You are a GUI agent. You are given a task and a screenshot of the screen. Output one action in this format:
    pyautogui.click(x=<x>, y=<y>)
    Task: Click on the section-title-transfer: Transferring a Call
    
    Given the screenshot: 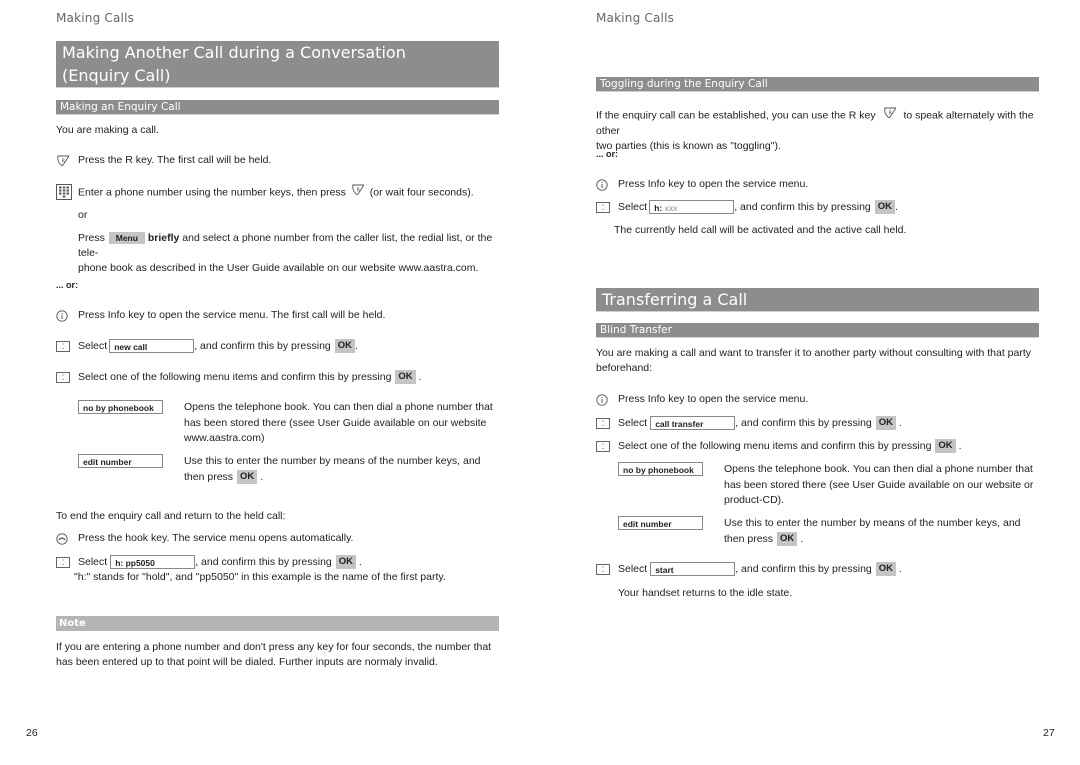 What is the action you would take?
    pyautogui.click(x=817, y=300)
    